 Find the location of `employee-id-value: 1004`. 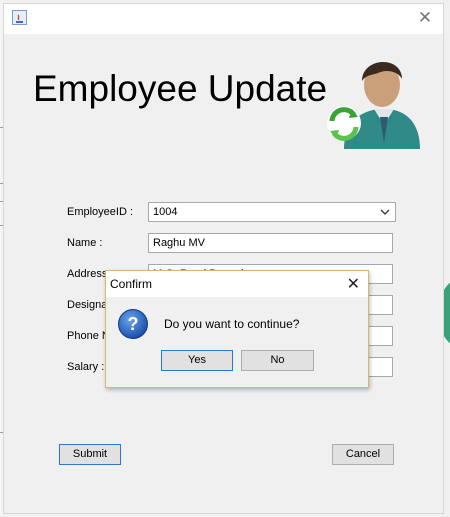

employee-id-value: 1004 is located at coordinates (165, 212).